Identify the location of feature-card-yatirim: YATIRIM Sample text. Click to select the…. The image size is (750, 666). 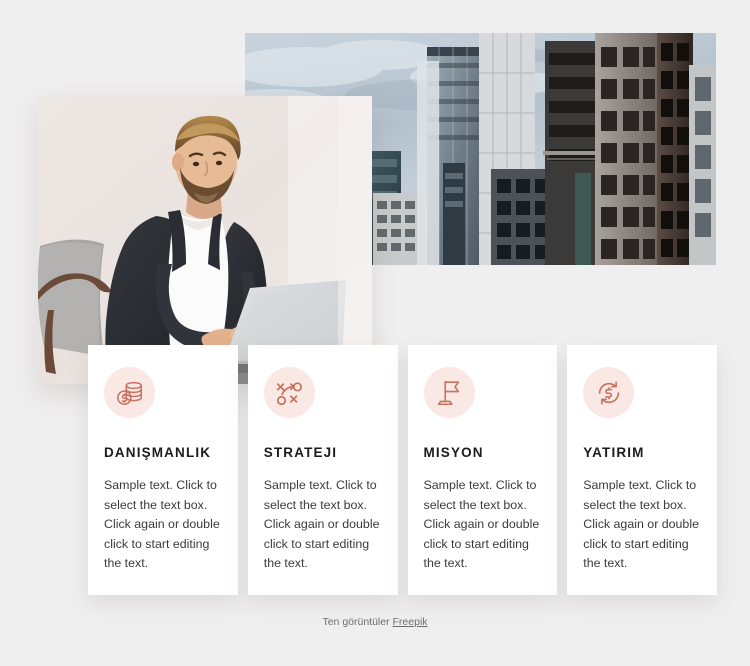
(642, 470).